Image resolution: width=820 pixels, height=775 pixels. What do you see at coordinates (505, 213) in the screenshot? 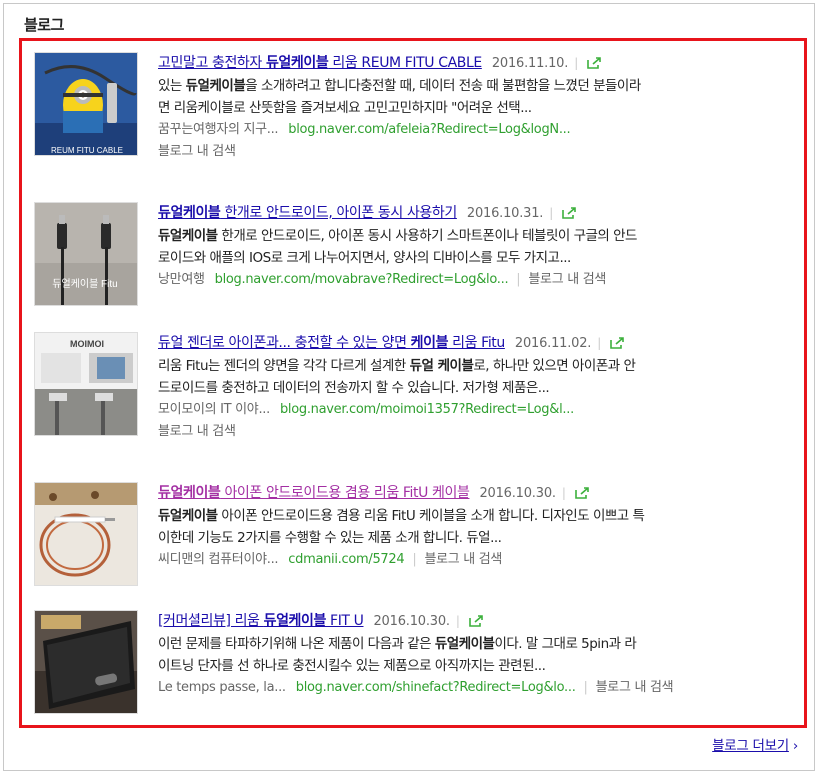
I see `post-date: 2016.10.31.` at bounding box center [505, 213].